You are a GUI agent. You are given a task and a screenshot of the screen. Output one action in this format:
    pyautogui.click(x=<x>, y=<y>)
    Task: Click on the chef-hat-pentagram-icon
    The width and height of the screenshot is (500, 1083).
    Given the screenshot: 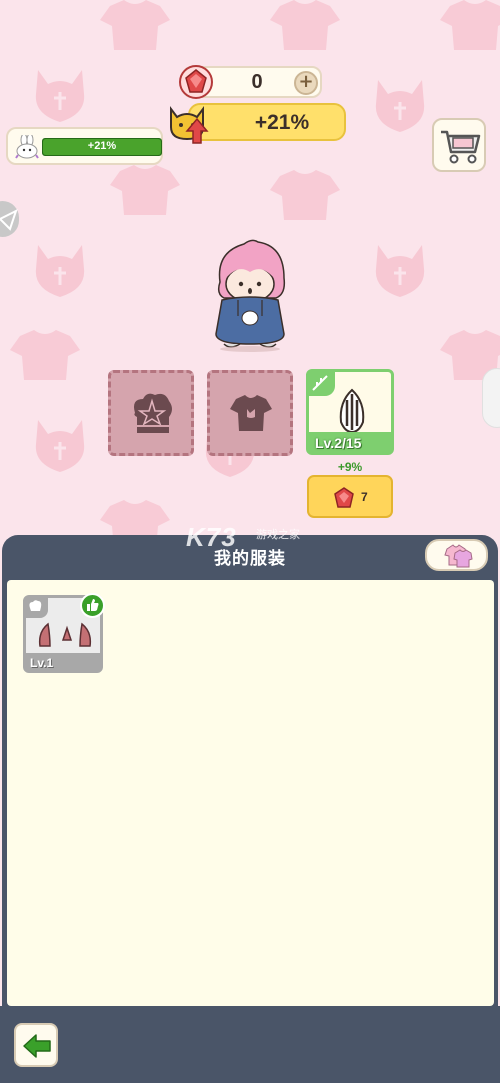 What is the action you would take?
    pyautogui.click(x=153, y=413)
    